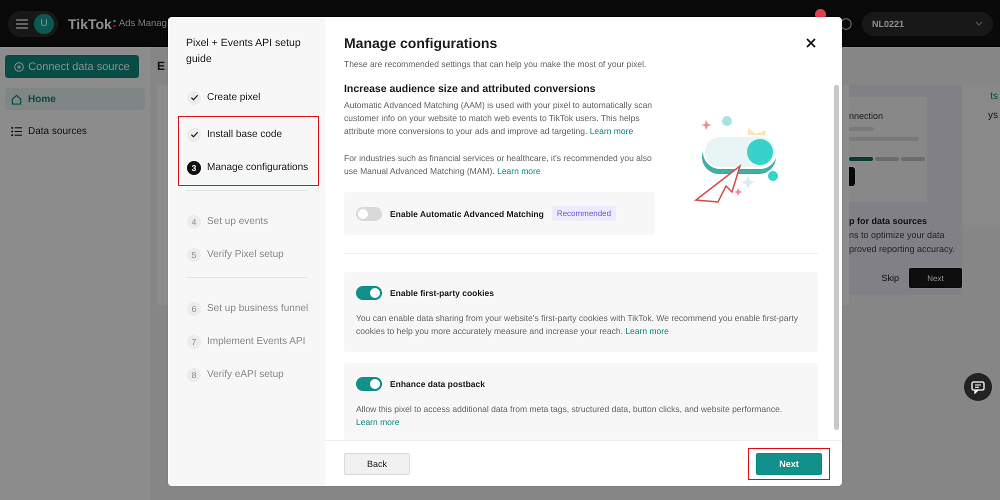  Describe the element at coordinates (437, 384) in the screenshot. I see `setting-label: Enhance data postback` at that location.